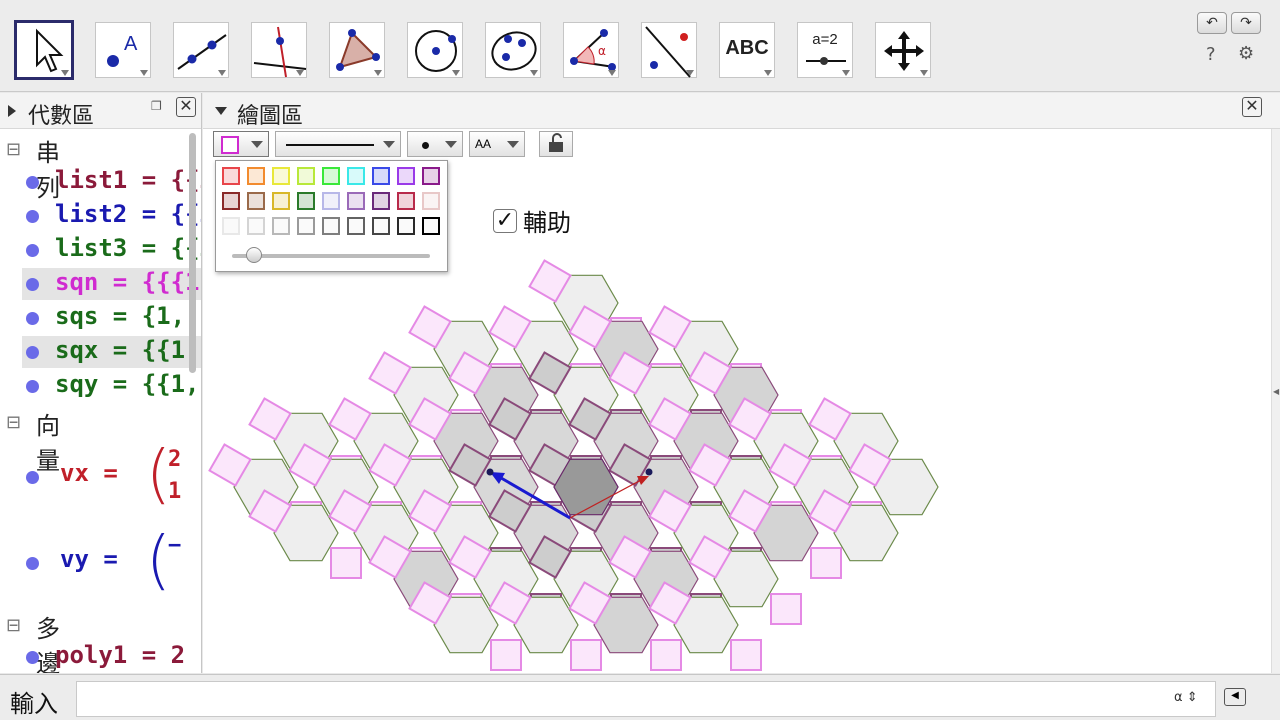 This screenshot has width=1280, height=720. What do you see at coordinates (1246, 23) in the screenshot?
I see `redo-button: ↷` at bounding box center [1246, 23].